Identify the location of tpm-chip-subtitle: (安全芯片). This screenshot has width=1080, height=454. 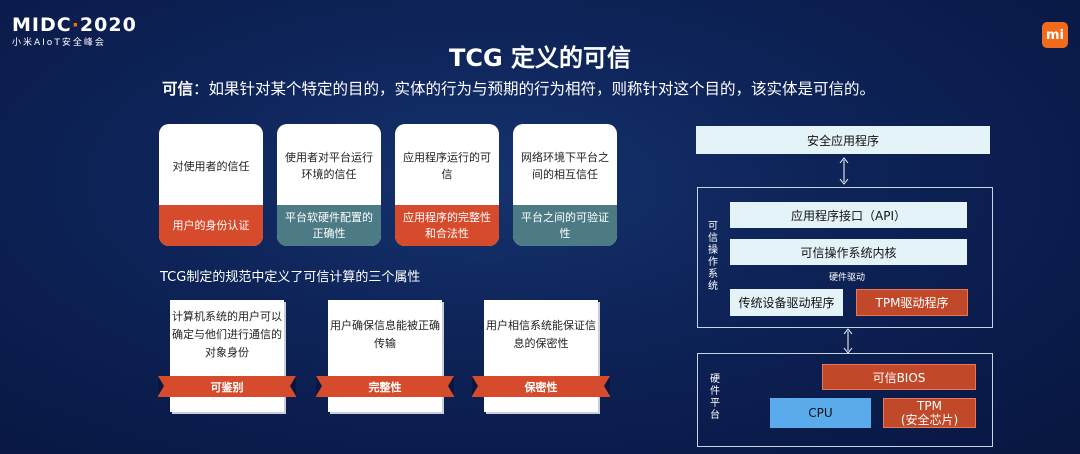
(929, 420).